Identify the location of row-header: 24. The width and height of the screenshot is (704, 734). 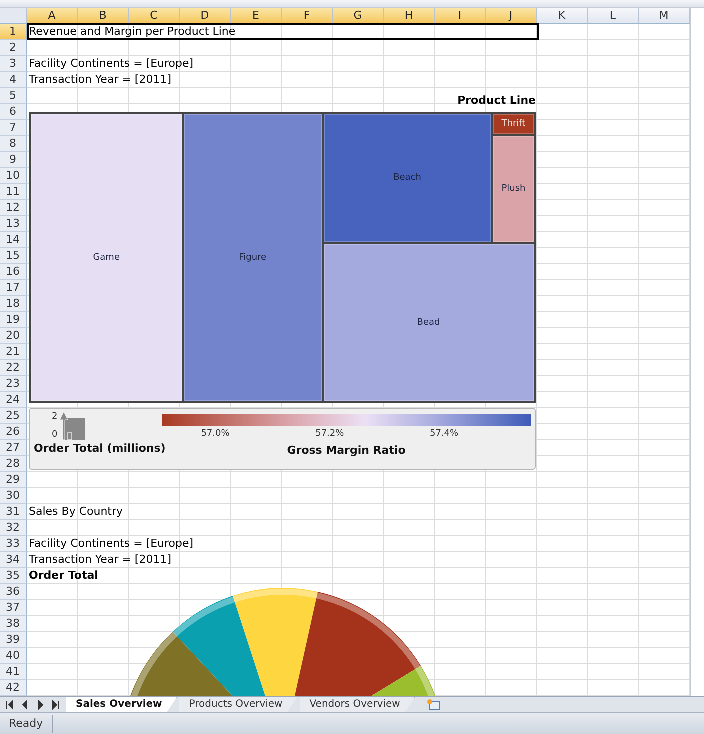
(13, 400).